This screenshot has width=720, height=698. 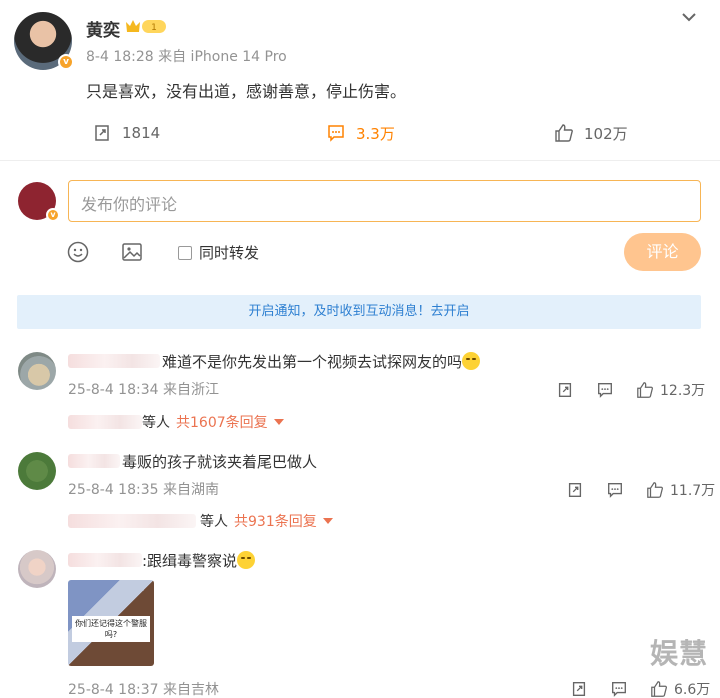 I want to click on submit-comment-button: 评论, so click(x=662, y=252).